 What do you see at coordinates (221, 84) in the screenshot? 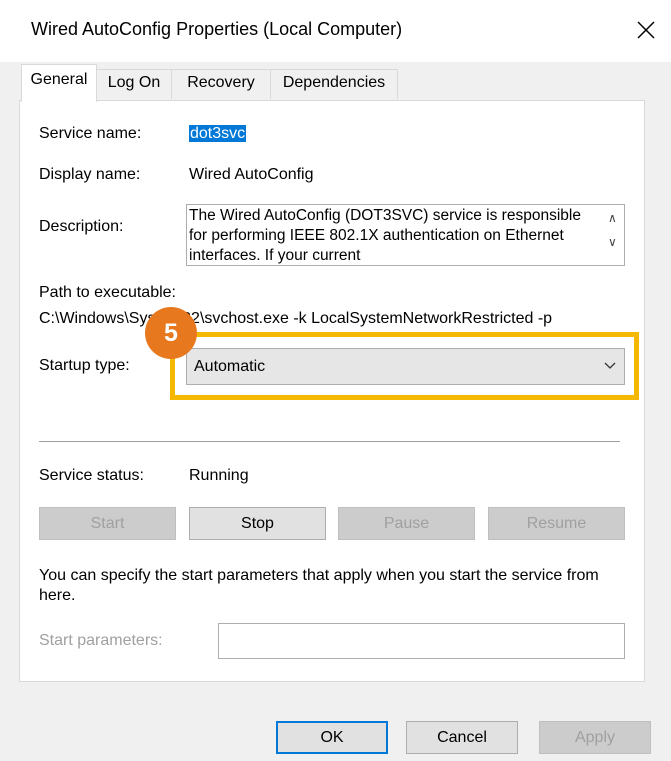
I see `tab-recovery: Recovery` at bounding box center [221, 84].